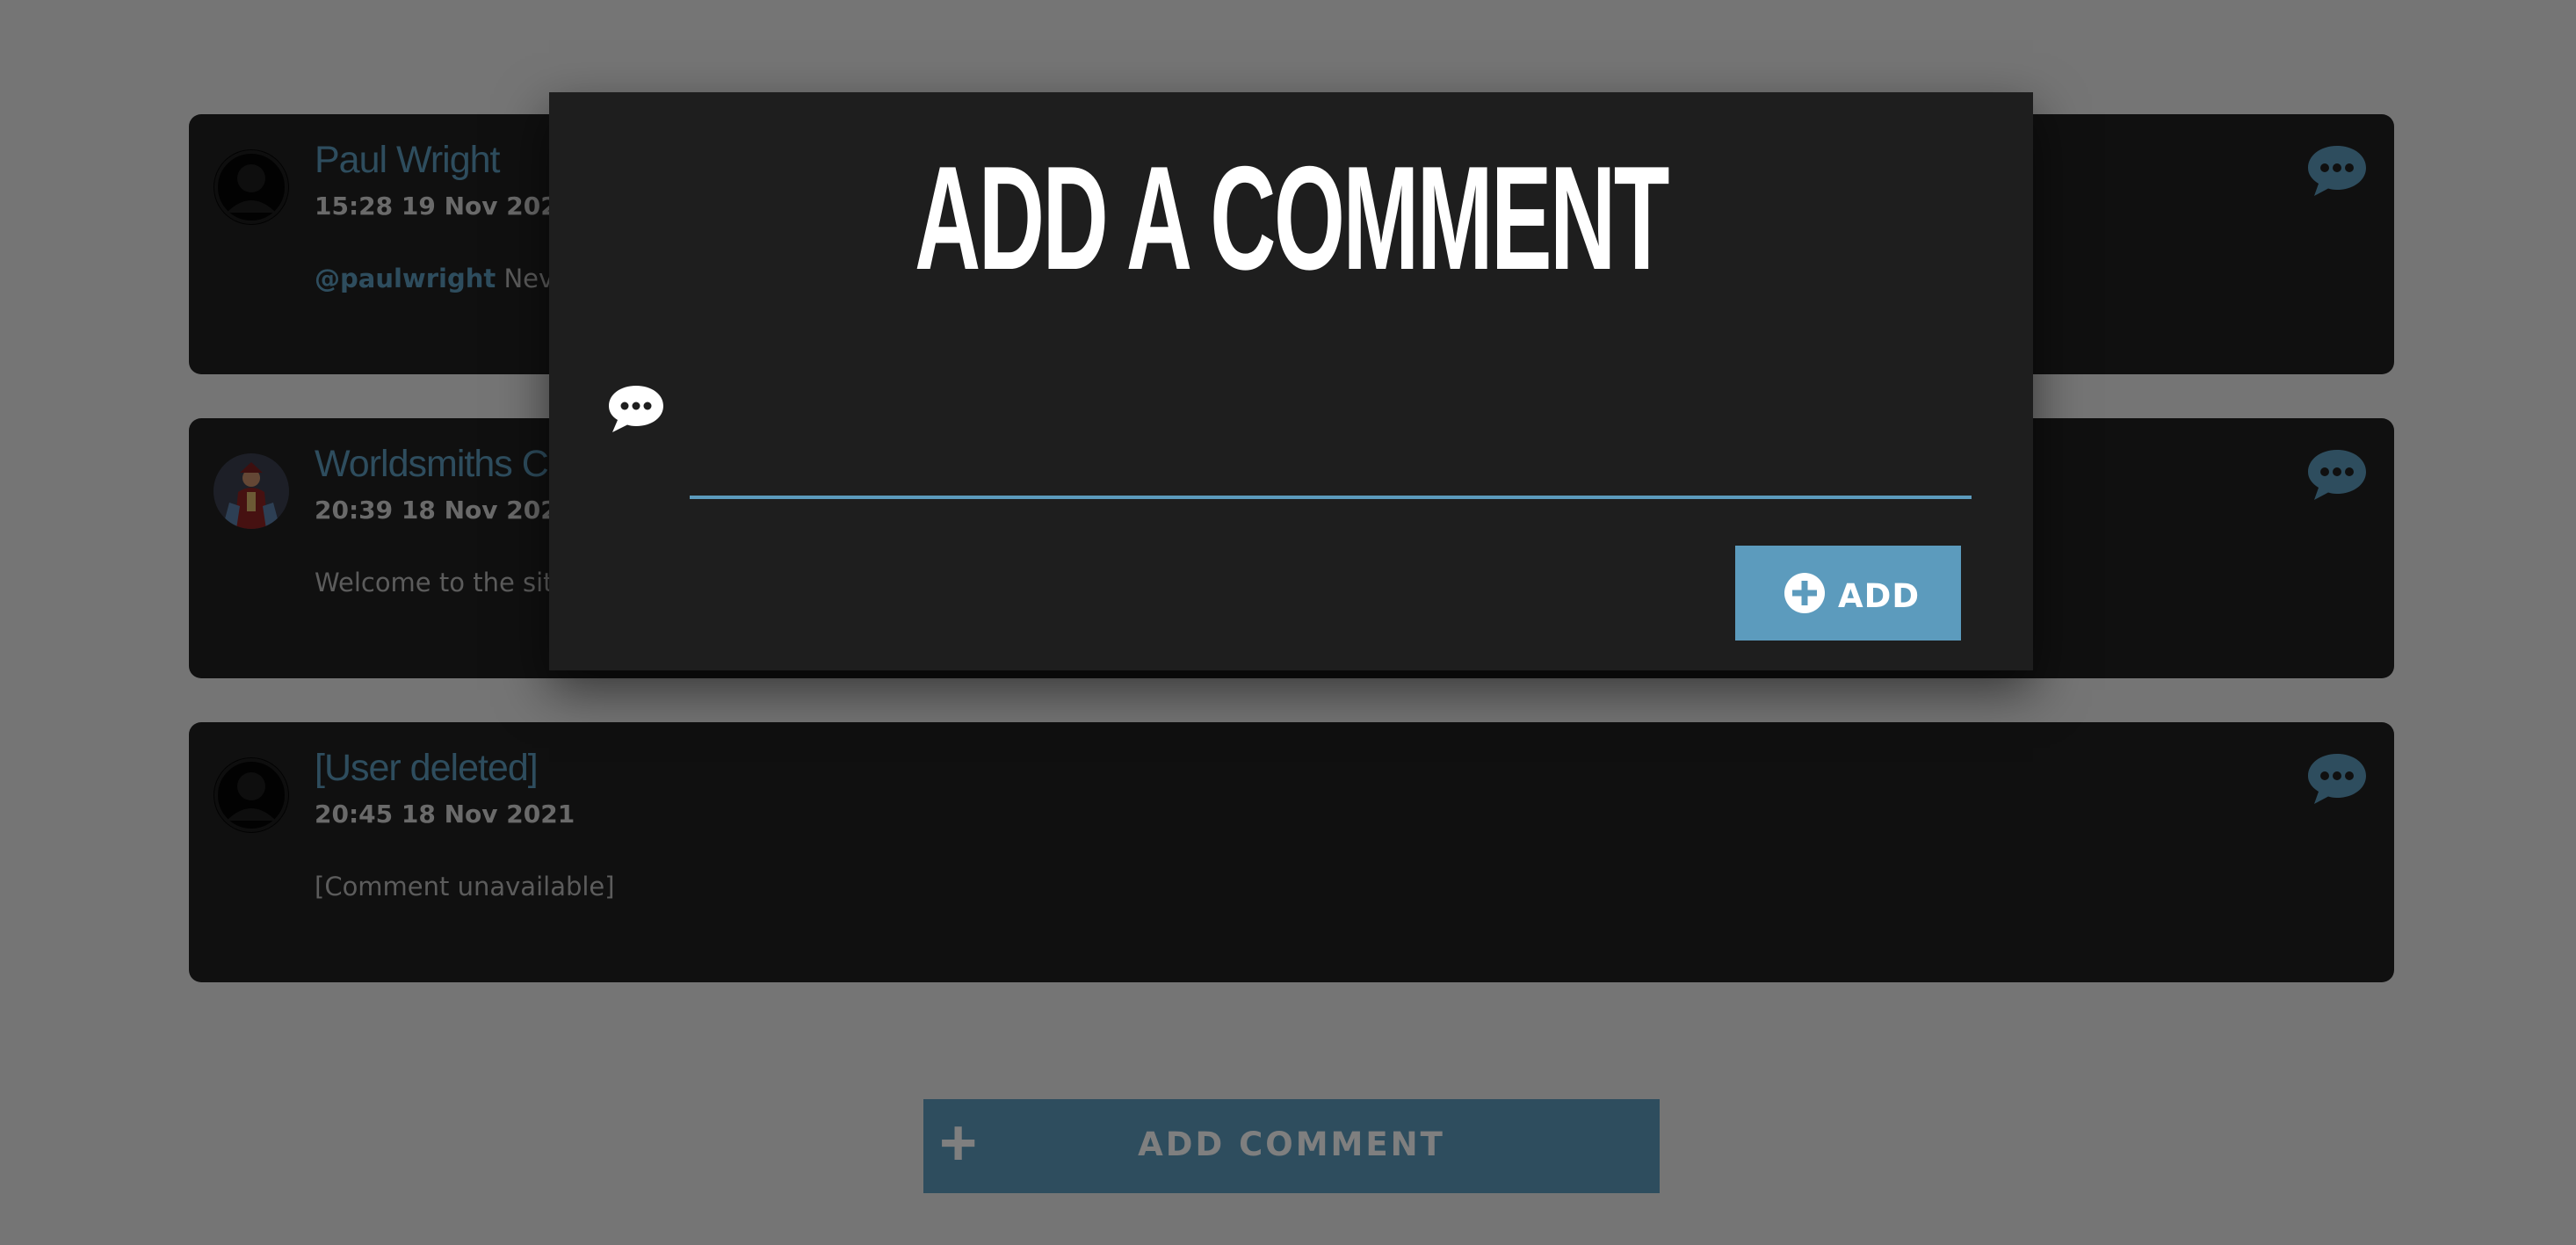 This screenshot has width=2576, height=1245. I want to click on add-button: ADD, so click(1848, 593).